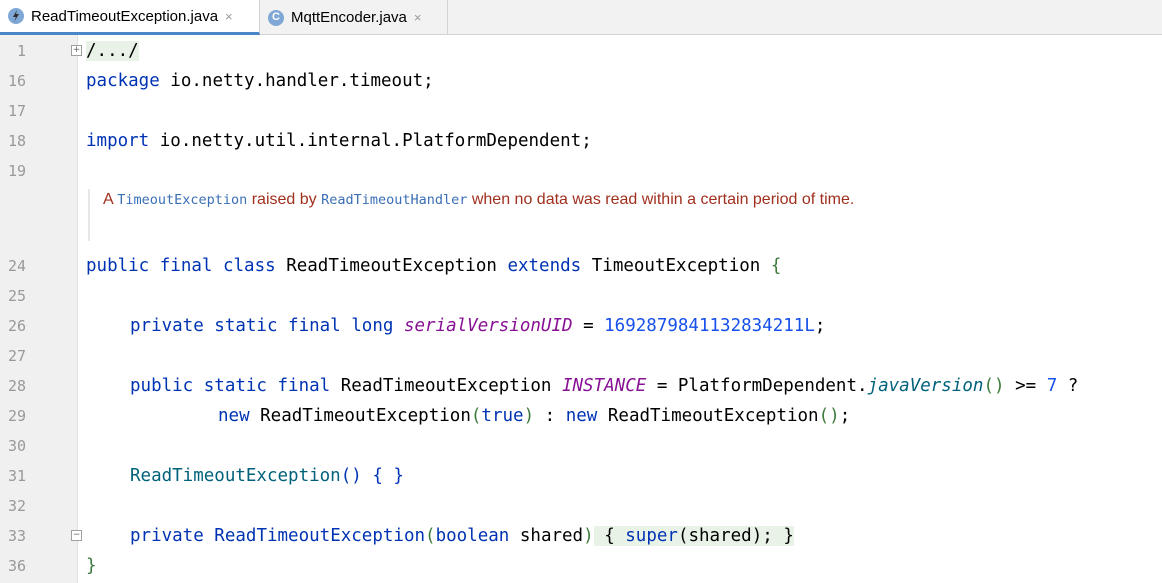 This screenshot has width=1162, height=583. Describe the element at coordinates (260, 81) in the screenshot. I see `code-line-16: package io.netty.handler.timeout;` at that location.